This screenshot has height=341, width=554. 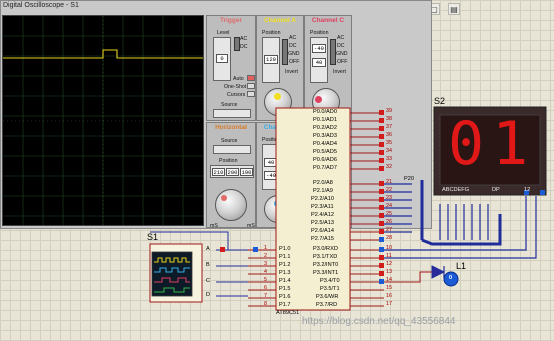 I want to click on scope-input-c: C, so click(x=208, y=281).